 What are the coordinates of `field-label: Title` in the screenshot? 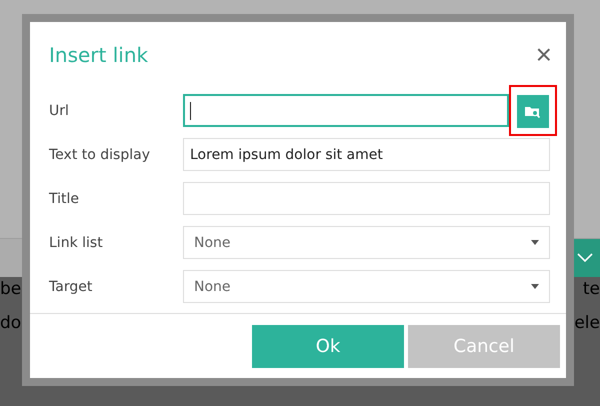 It's located at (64, 198).